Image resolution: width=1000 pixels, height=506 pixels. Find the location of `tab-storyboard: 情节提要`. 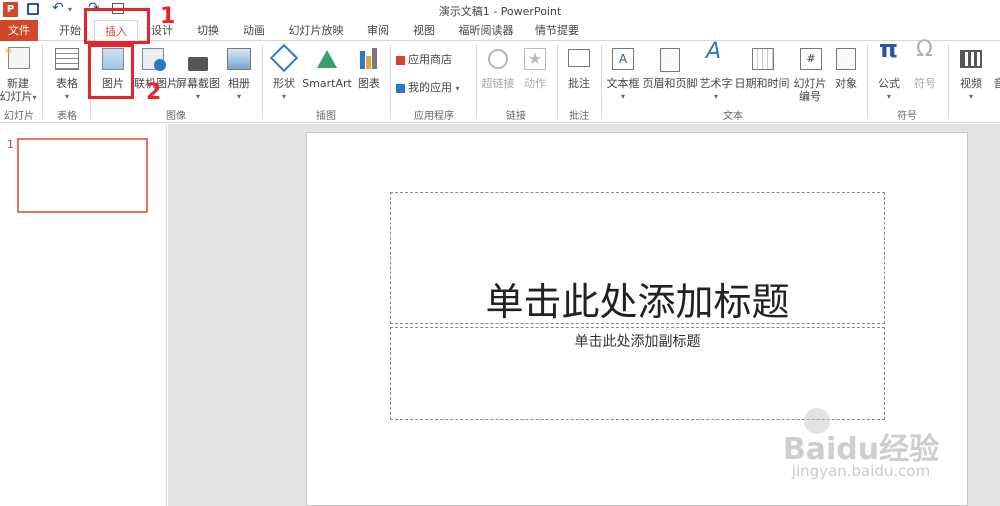

tab-storyboard: 情节提要 is located at coordinates (557, 30).